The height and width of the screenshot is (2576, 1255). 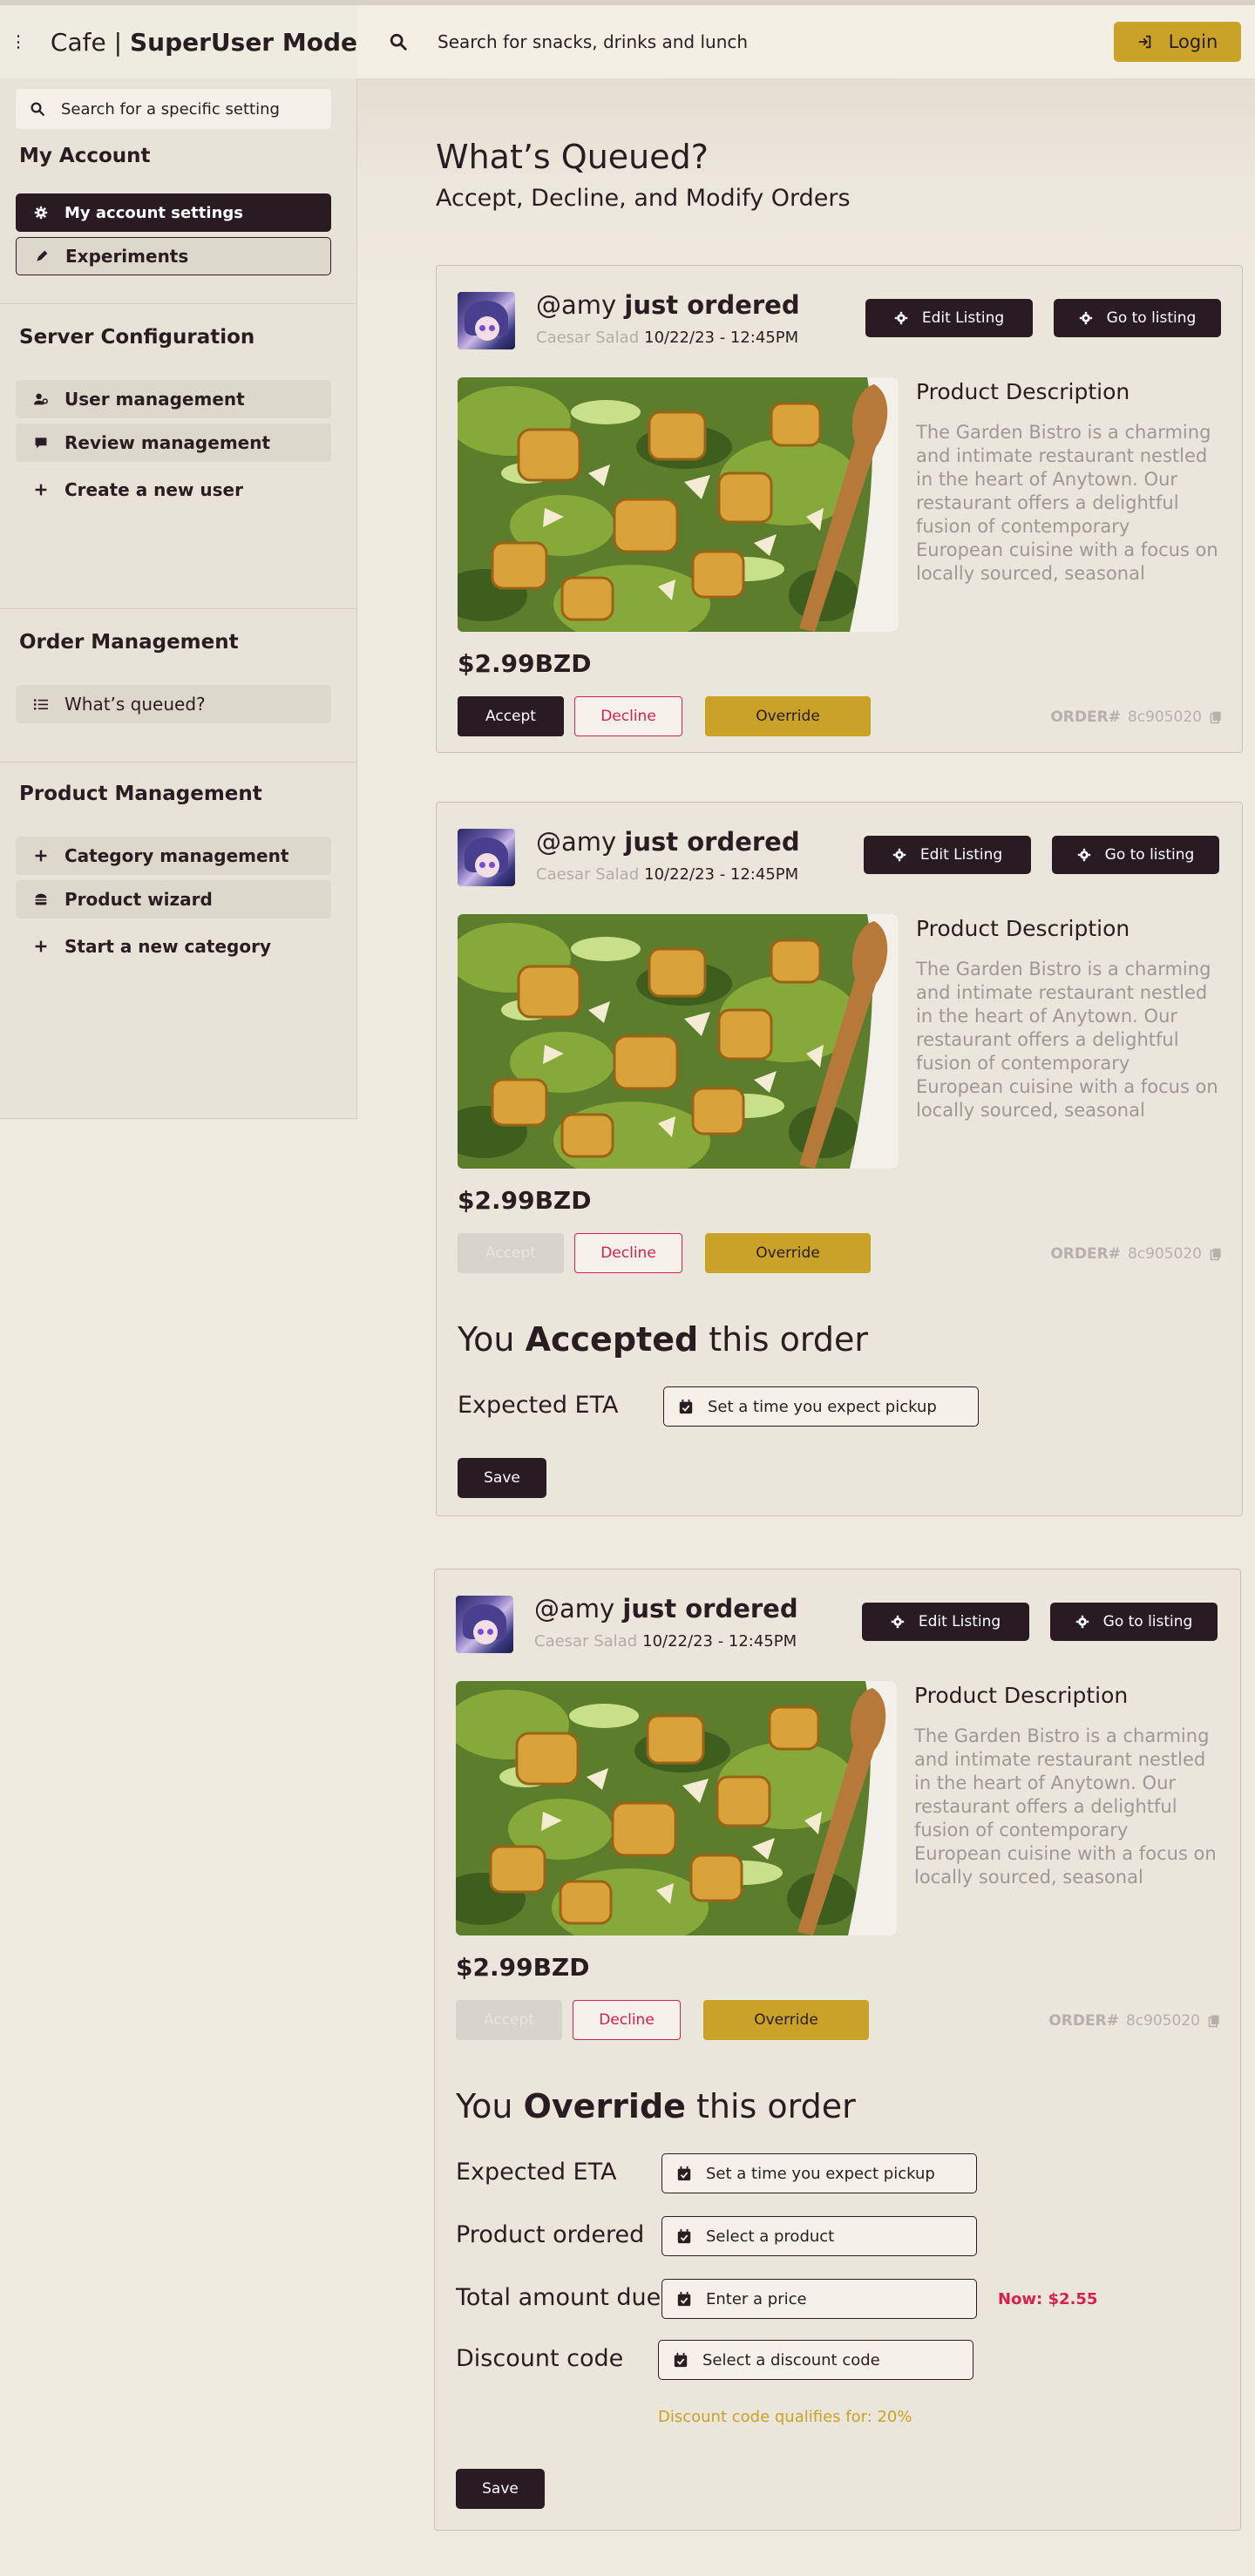 I want to click on sidebar-item-user-management: User management, so click(x=173, y=399).